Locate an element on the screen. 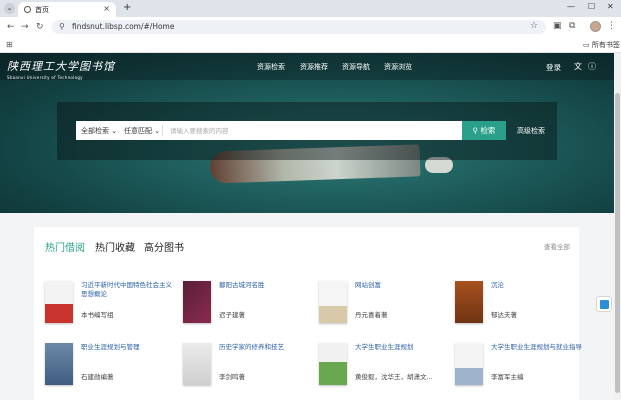  book-title: 职业生涯规划与管理 is located at coordinates (127, 347).